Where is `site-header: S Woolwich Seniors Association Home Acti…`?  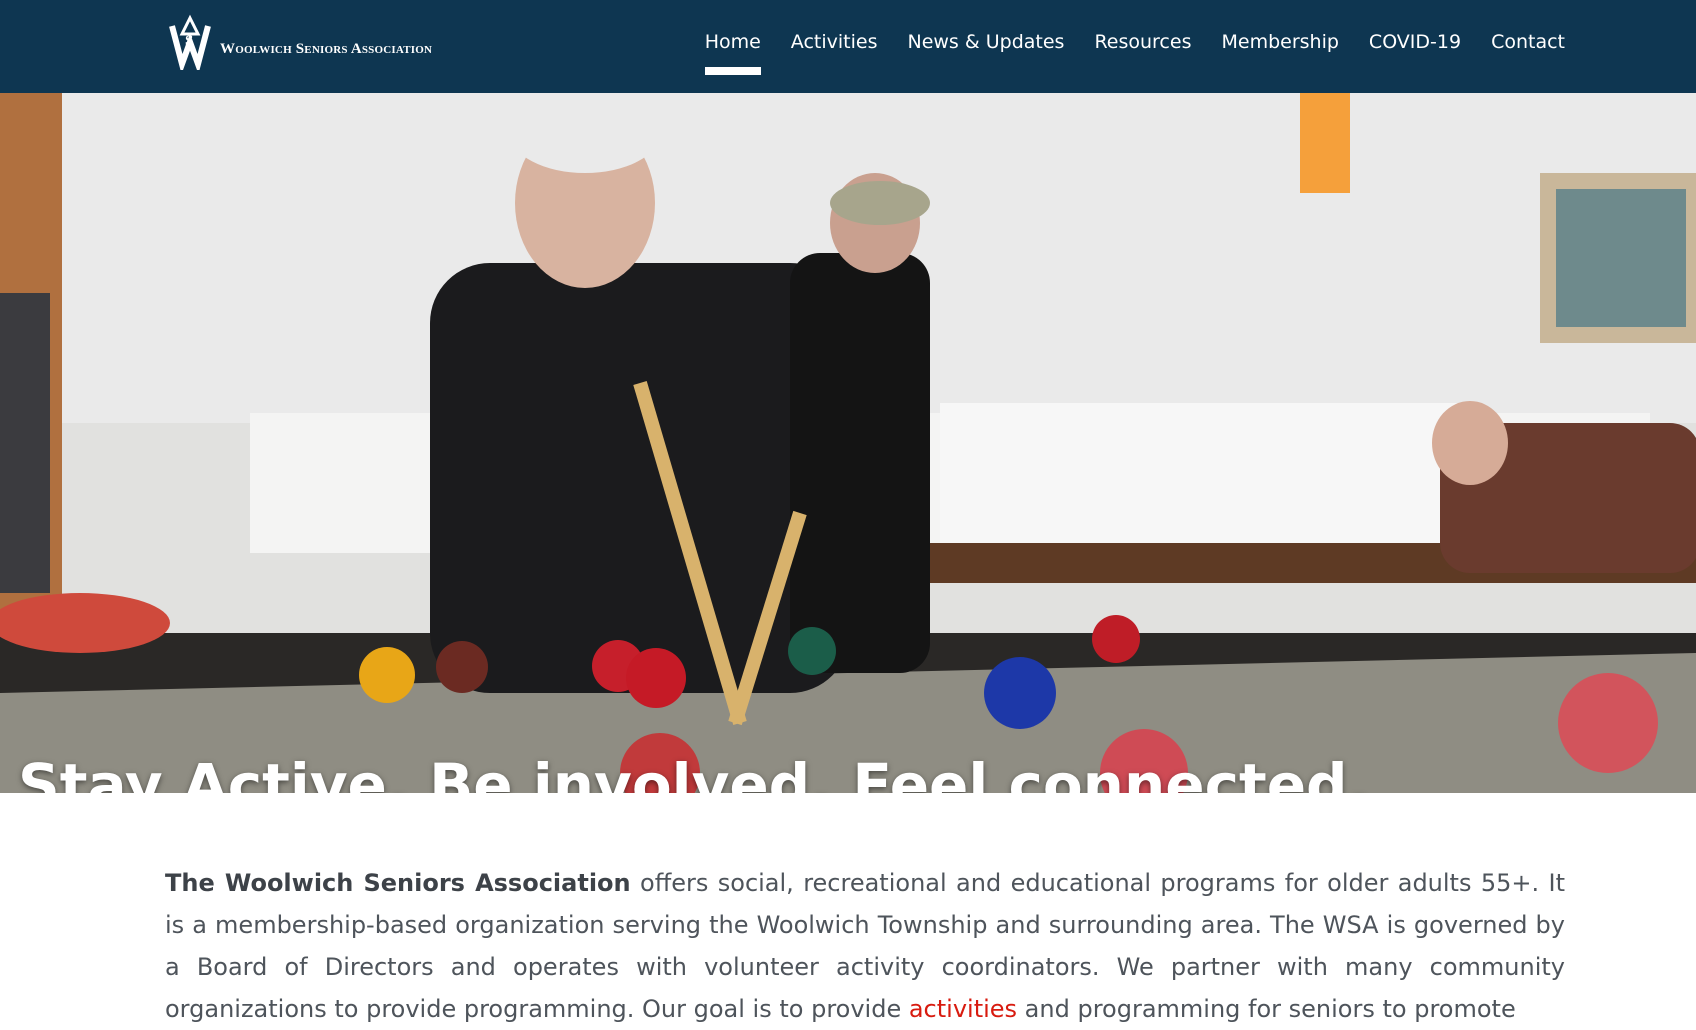
site-header: S Woolwich Seniors Association Home Acti… is located at coordinates (848, 46).